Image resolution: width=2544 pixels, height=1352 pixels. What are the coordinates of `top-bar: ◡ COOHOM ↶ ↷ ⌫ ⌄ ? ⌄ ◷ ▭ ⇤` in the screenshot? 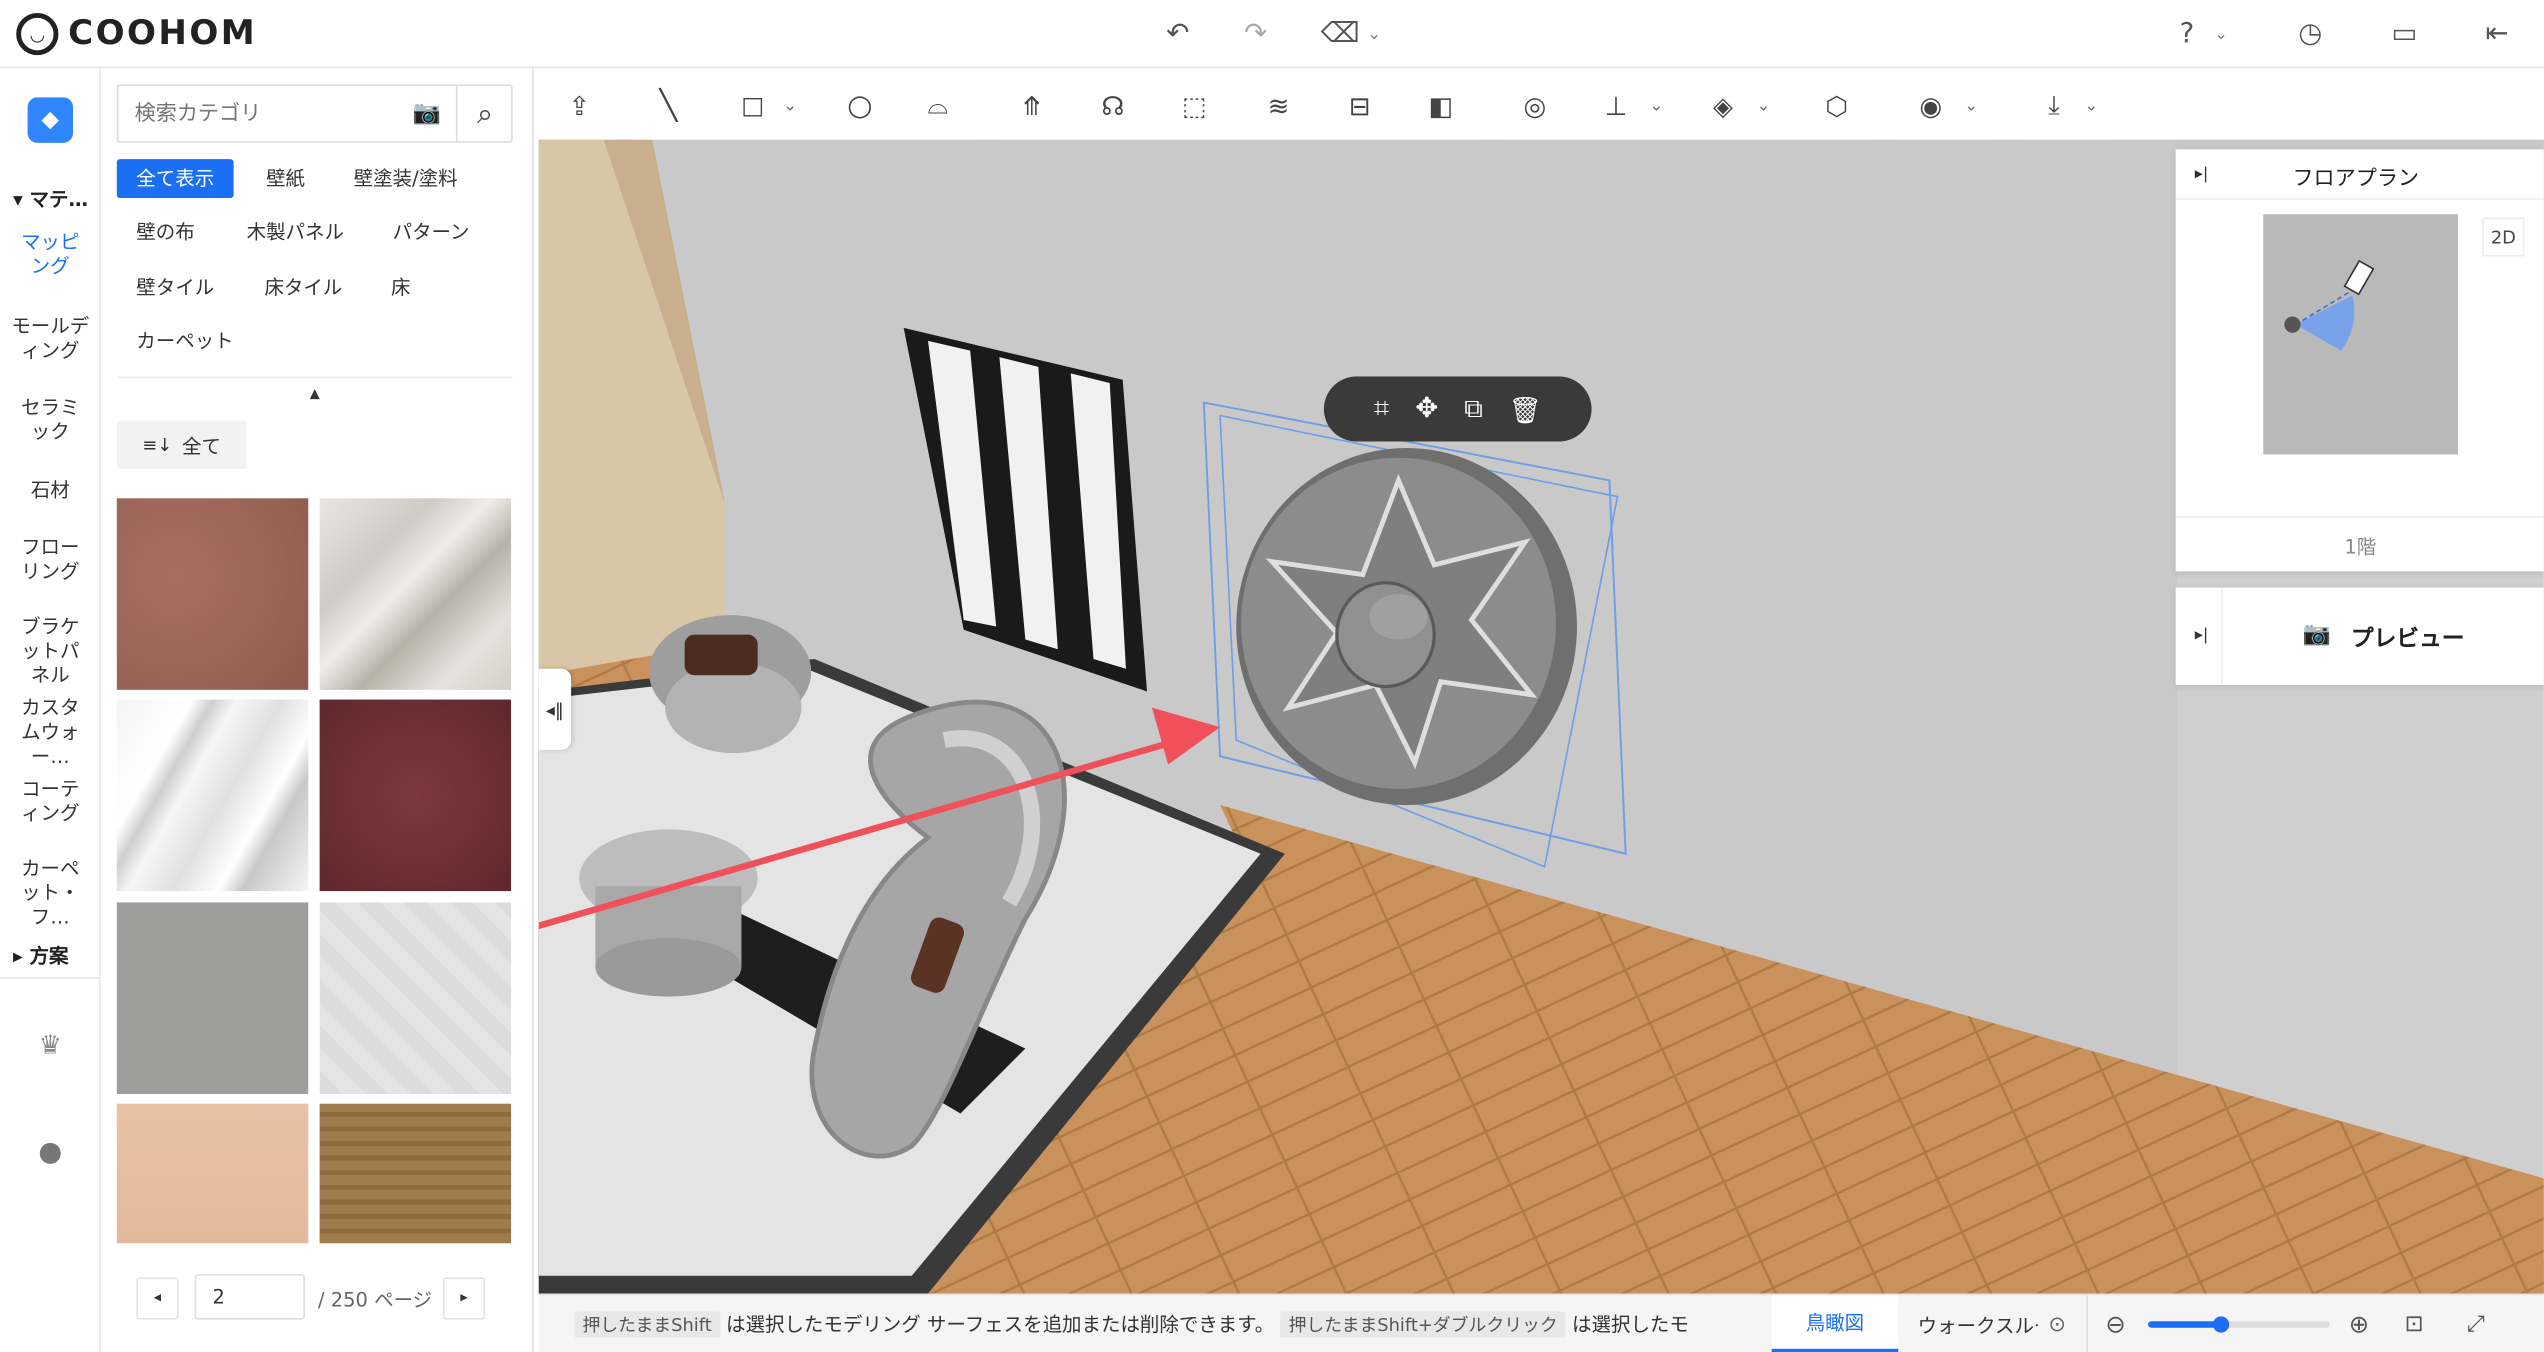 It's located at (1272, 34).